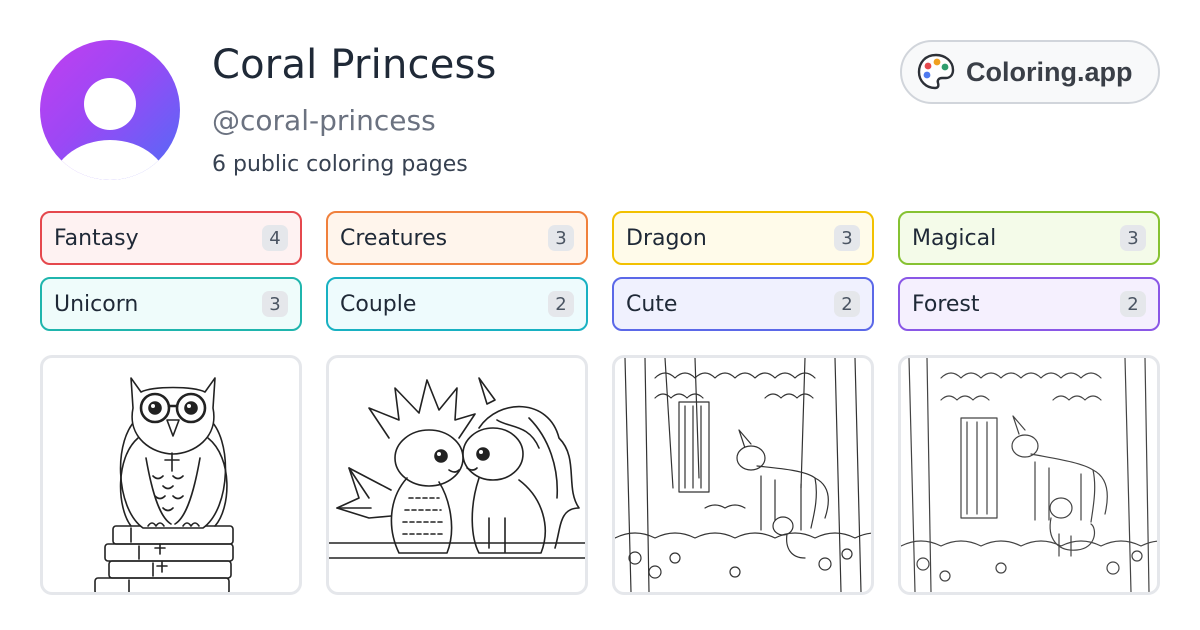 The width and height of the screenshot is (1200, 630). Describe the element at coordinates (936, 71) in the screenshot. I see `palette-icon` at that location.